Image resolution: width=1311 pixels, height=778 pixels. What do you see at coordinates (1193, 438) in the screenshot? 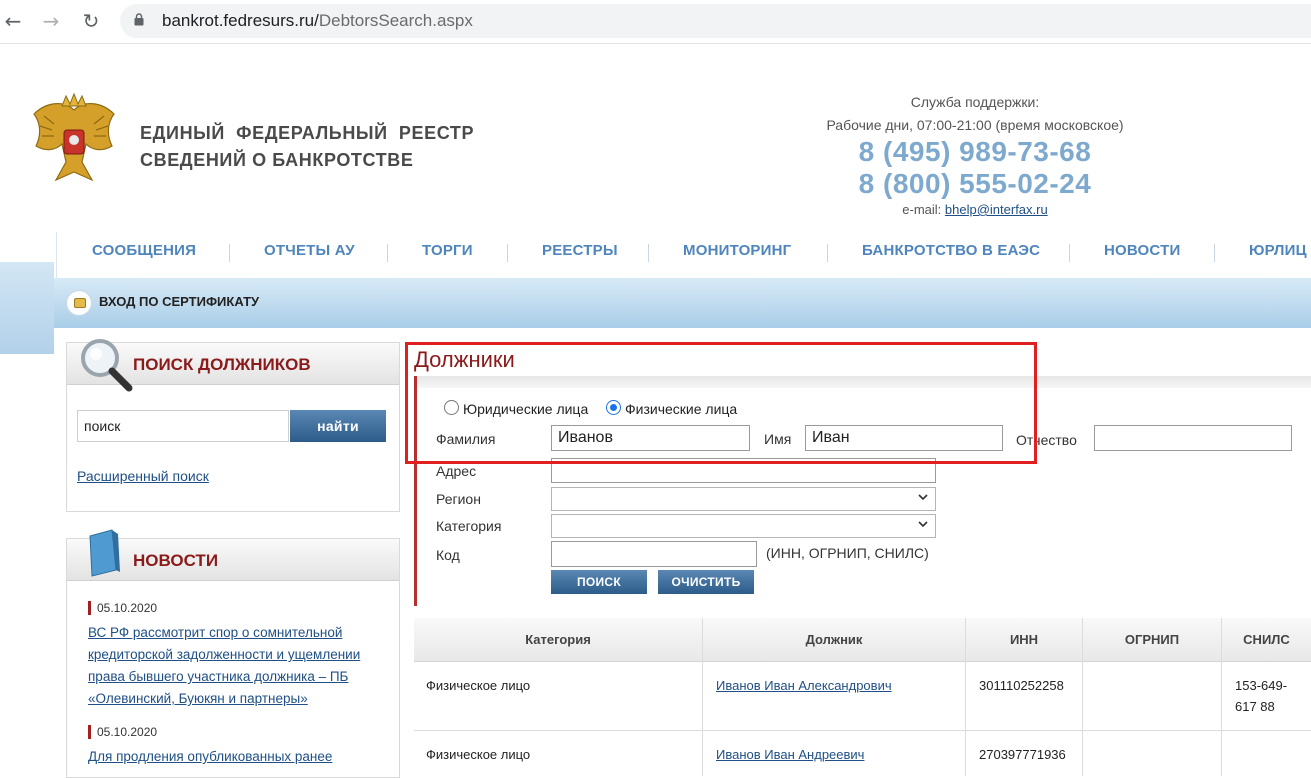
I see `patronymic-input` at bounding box center [1193, 438].